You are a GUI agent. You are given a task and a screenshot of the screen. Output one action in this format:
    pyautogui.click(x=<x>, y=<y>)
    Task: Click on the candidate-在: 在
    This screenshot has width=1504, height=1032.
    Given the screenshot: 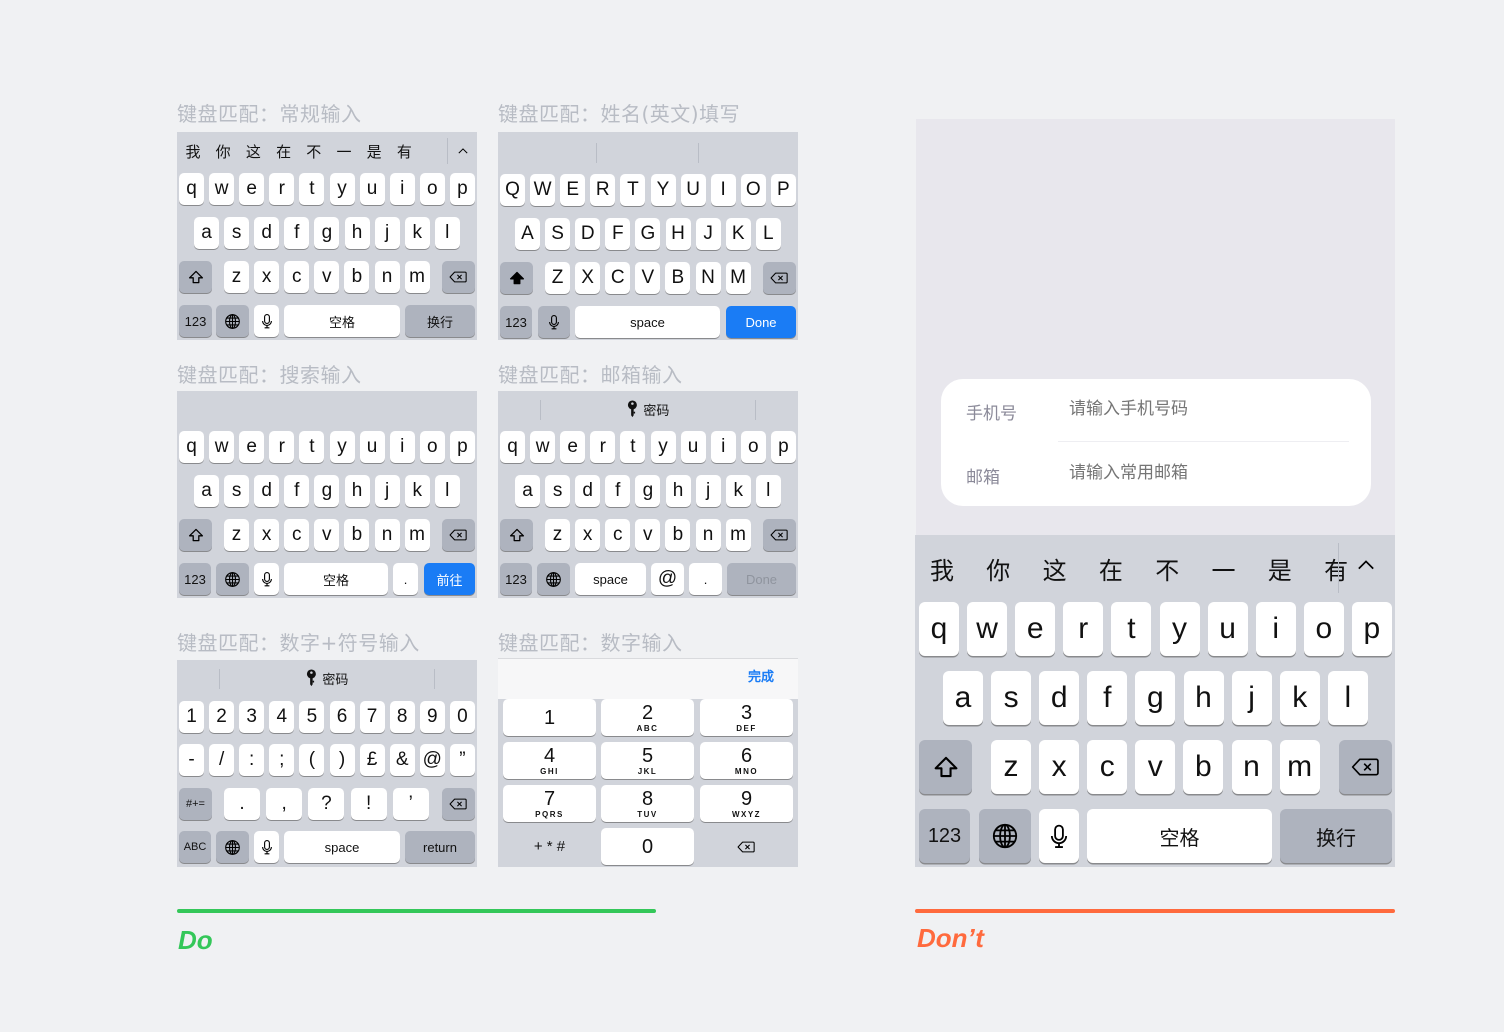 What is the action you would take?
    pyautogui.click(x=284, y=151)
    